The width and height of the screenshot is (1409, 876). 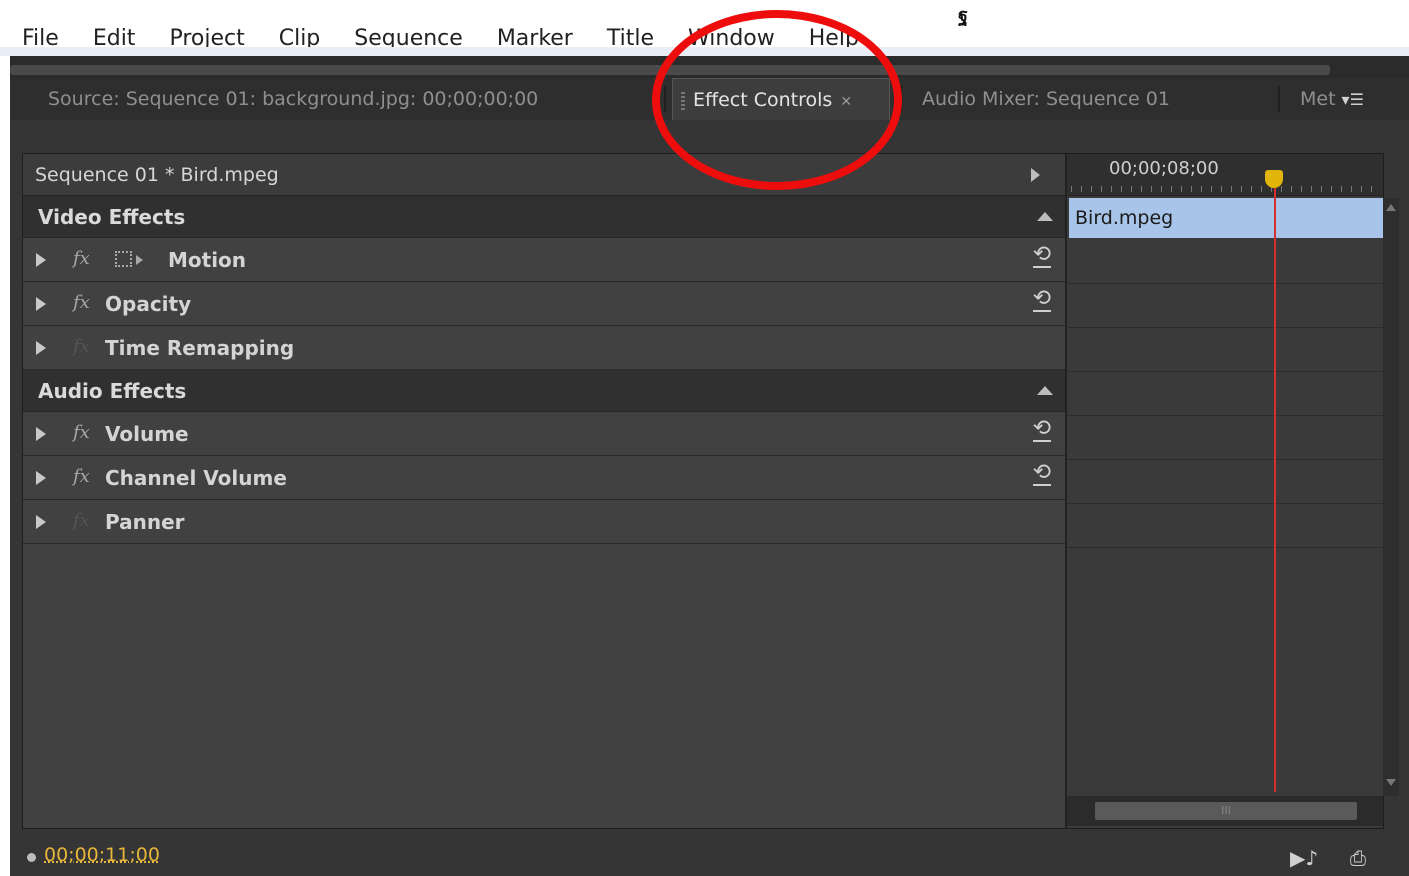 I want to click on effect-row-opacity: fx Opacity ⟲, so click(x=544, y=304).